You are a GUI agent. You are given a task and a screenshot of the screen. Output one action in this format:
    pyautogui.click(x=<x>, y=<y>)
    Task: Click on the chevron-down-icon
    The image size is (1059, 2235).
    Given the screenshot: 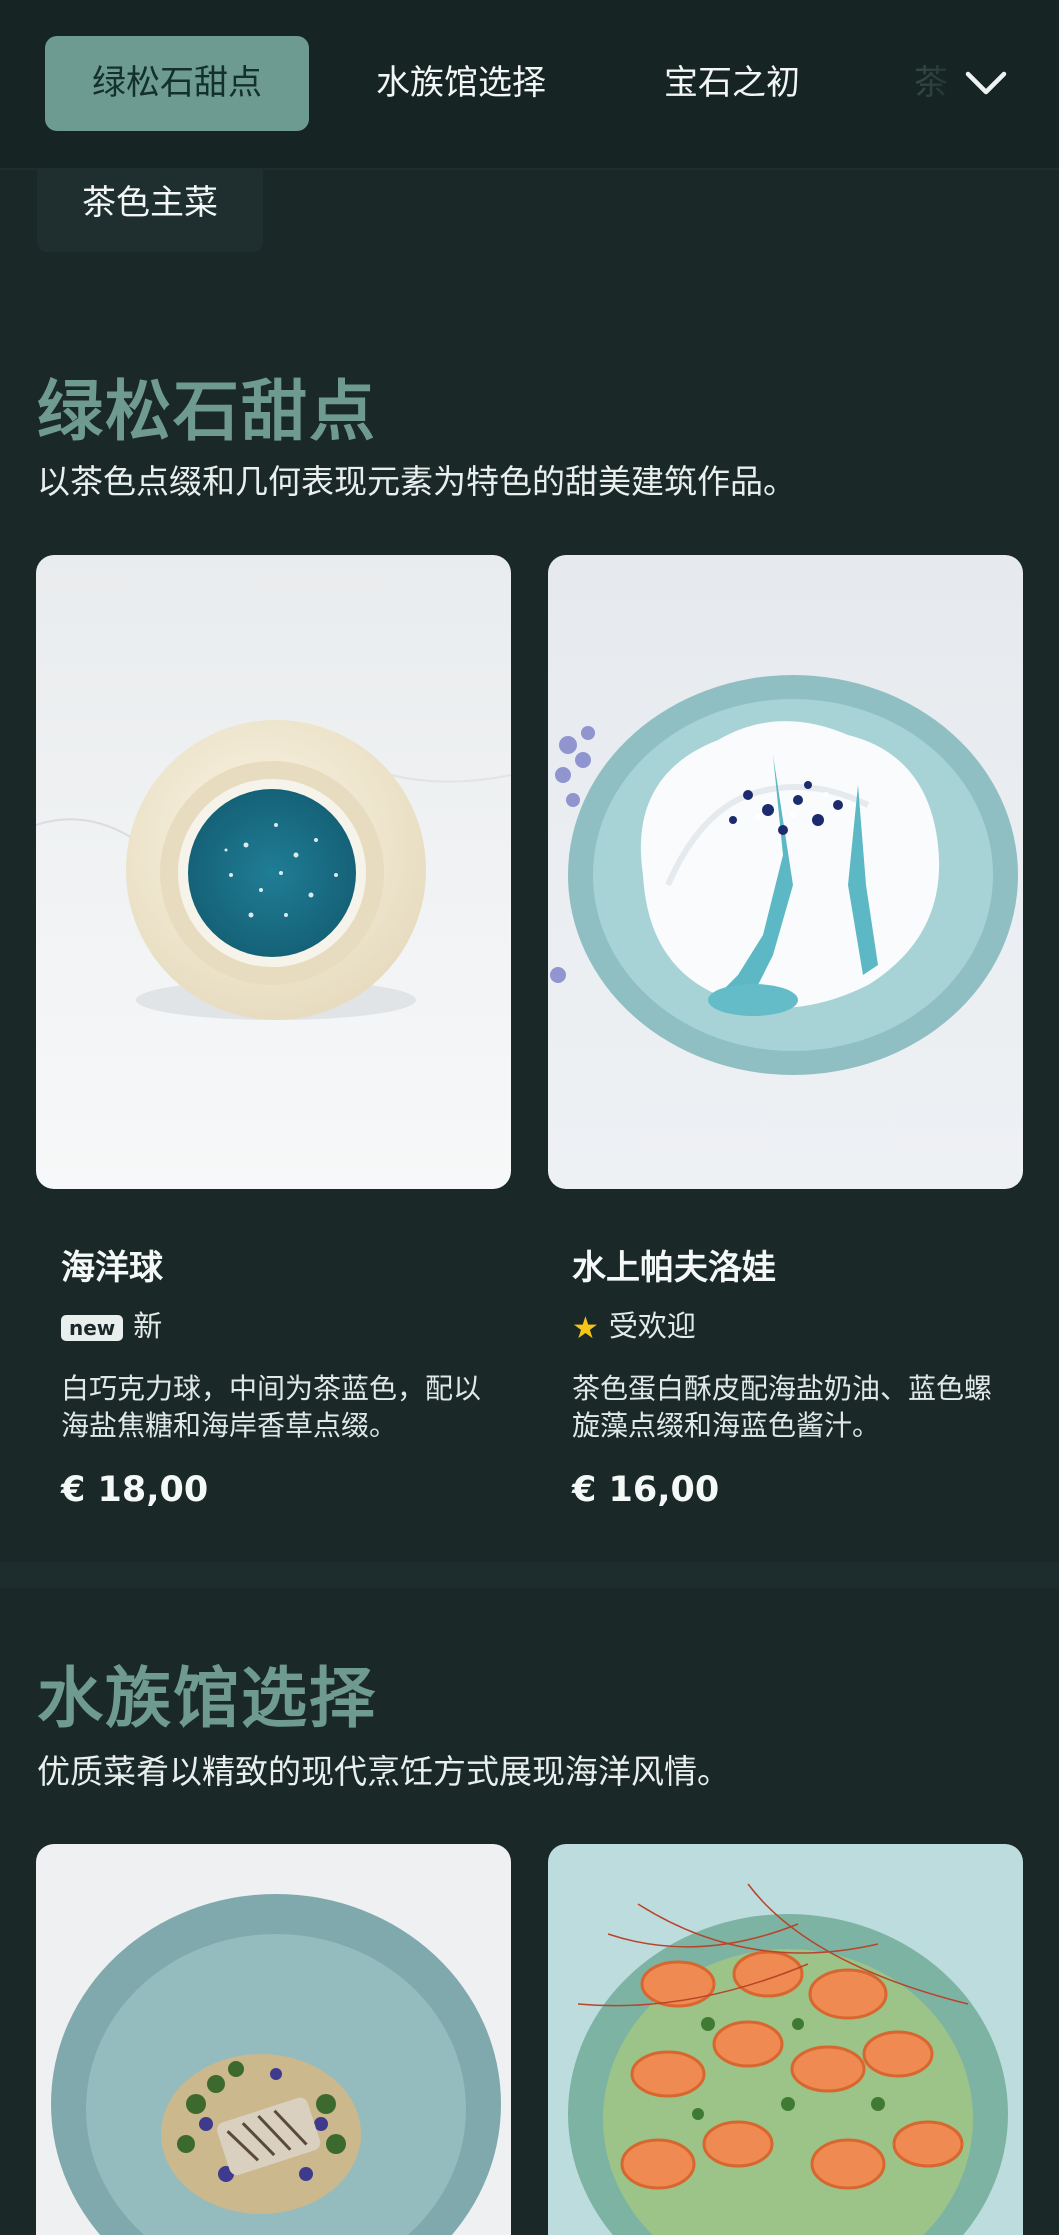 What is the action you would take?
    pyautogui.click(x=986, y=84)
    